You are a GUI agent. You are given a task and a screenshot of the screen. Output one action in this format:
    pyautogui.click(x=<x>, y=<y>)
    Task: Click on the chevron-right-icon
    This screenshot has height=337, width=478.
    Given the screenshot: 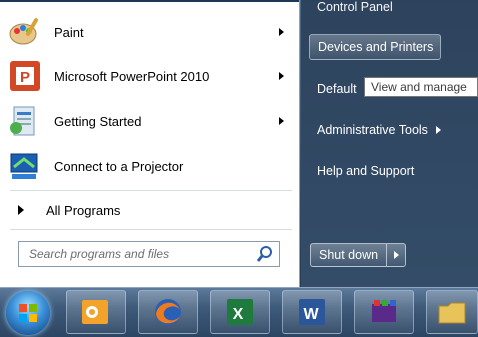 What is the action you would take?
    pyautogui.click(x=396, y=255)
    